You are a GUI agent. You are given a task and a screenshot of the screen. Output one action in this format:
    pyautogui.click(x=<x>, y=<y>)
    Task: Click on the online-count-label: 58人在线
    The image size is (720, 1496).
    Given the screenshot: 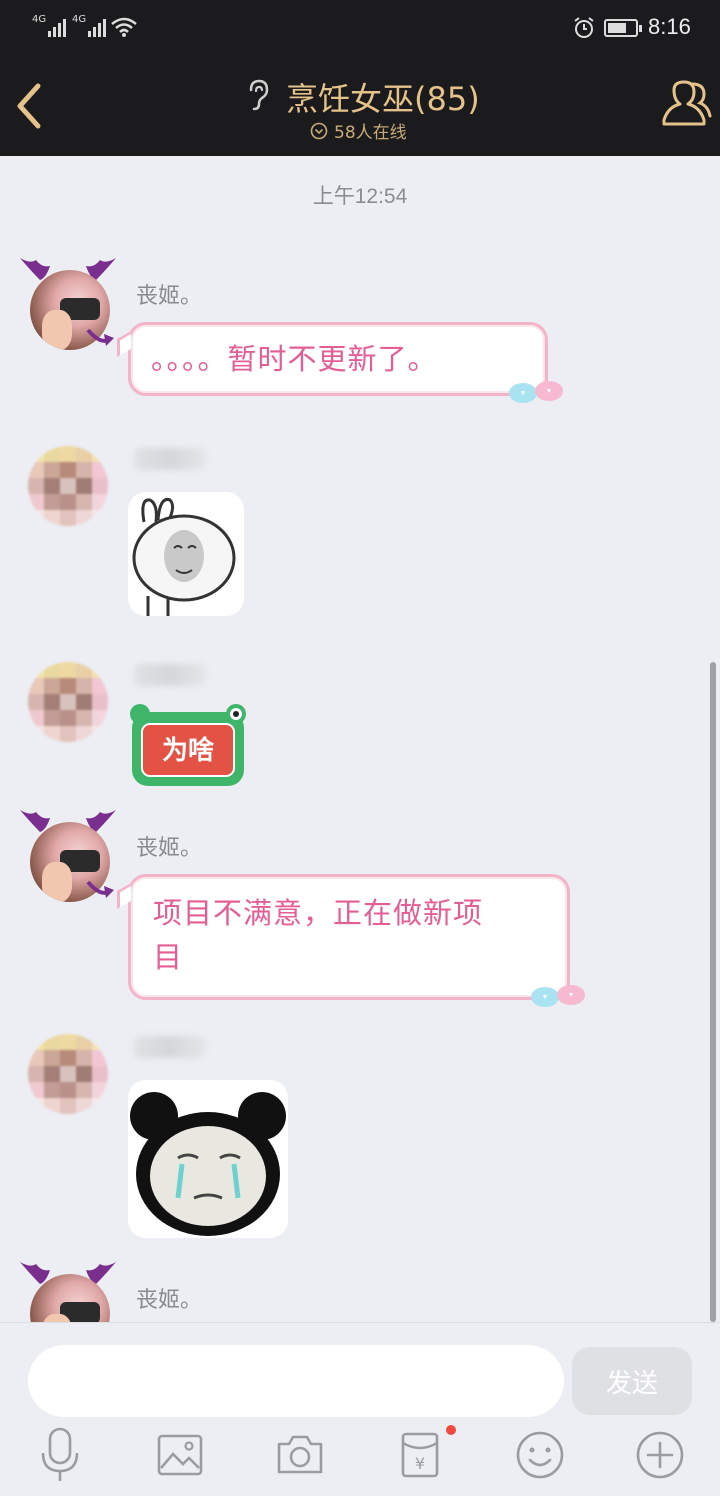 What is the action you would take?
    pyautogui.click(x=370, y=133)
    